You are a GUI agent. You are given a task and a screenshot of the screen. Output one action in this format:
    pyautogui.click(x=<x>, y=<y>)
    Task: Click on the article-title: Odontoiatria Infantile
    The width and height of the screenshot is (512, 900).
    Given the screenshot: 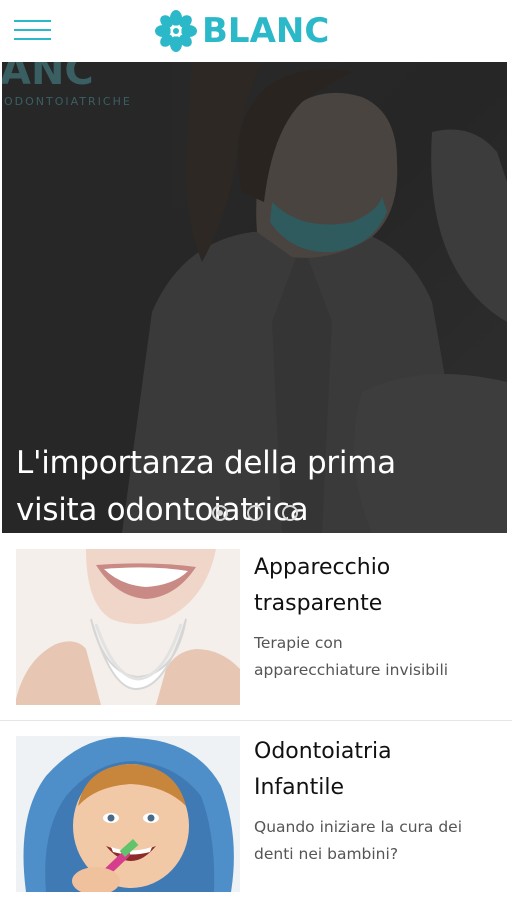 What is the action you would take?
    pyautogui.click(x=379, y=770)
    